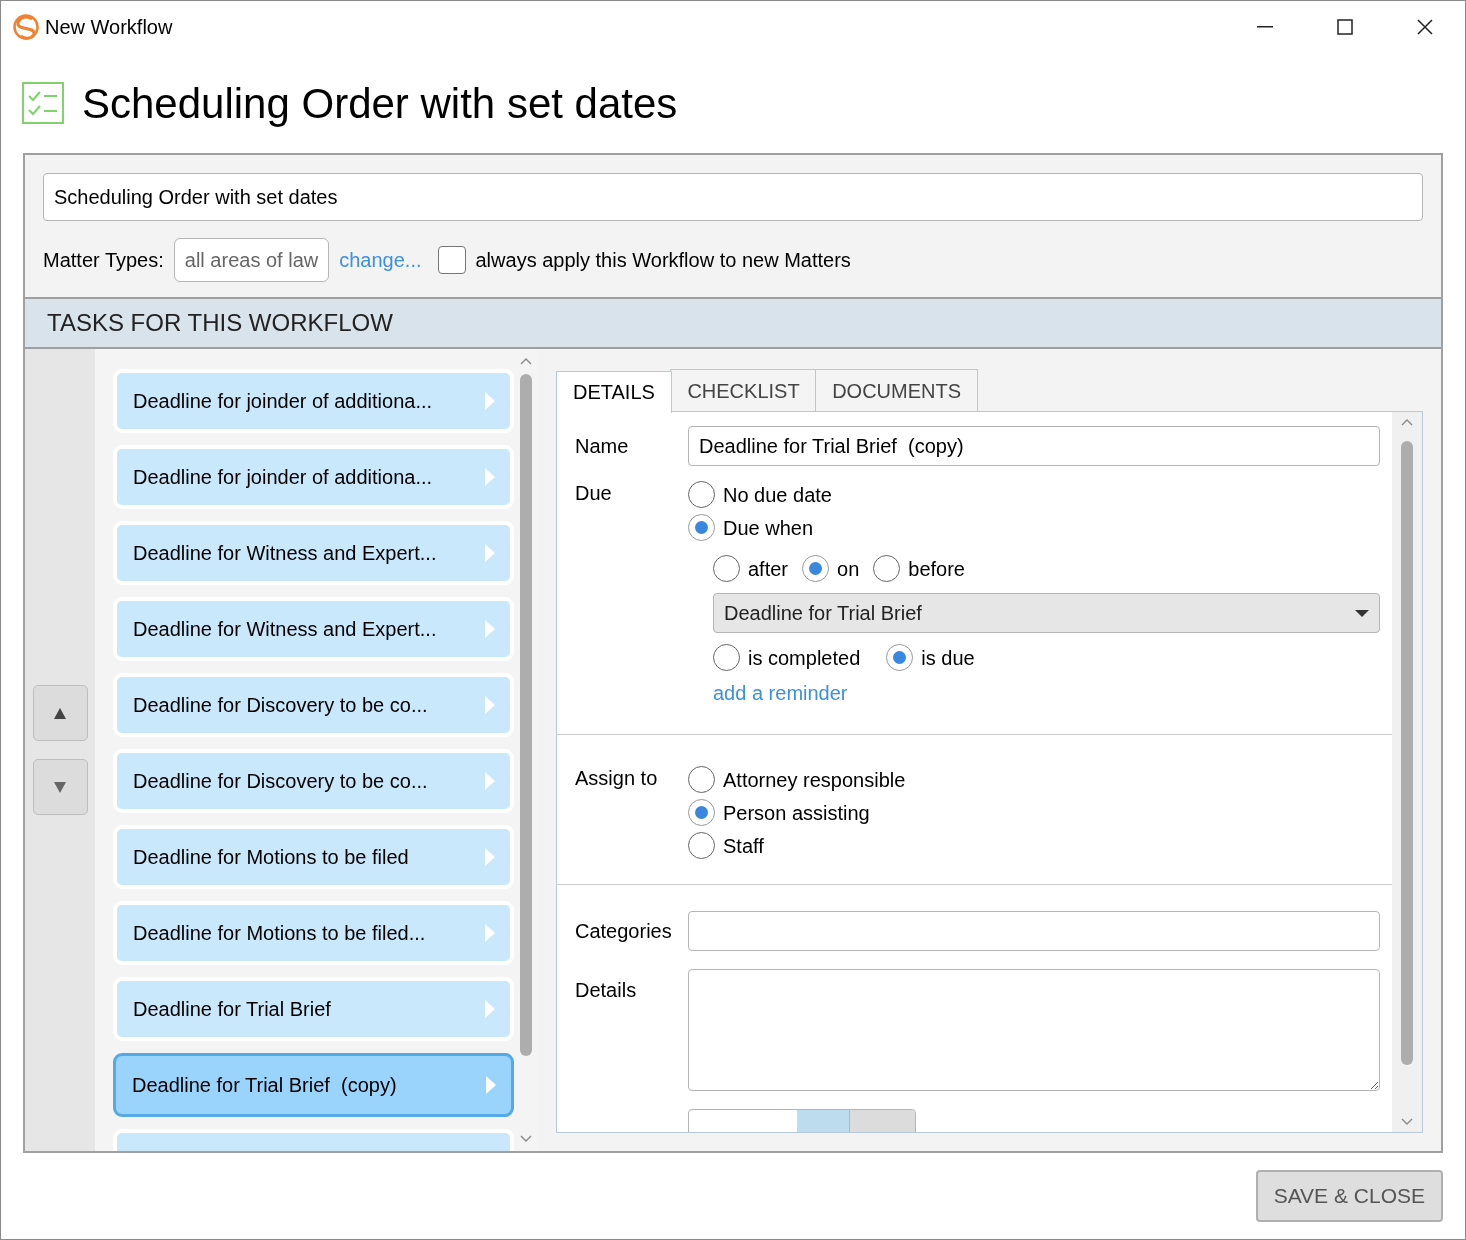 The height and width of the screenshot is (1240, 1466). I want to click on window-title: New Workflow, so click(109, 27).